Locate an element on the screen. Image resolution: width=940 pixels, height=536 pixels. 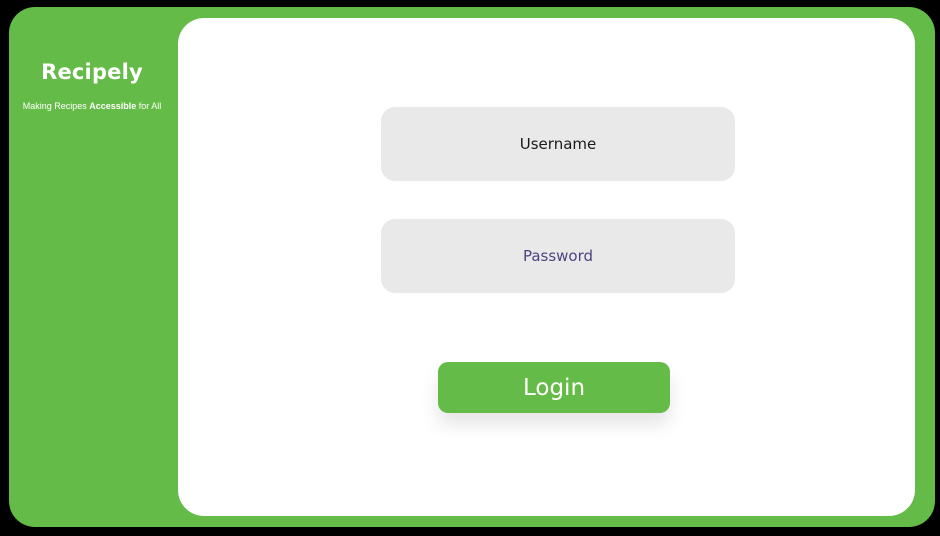
tagline: Making Recipes Accessible for All is located at coordinates (92, 106).